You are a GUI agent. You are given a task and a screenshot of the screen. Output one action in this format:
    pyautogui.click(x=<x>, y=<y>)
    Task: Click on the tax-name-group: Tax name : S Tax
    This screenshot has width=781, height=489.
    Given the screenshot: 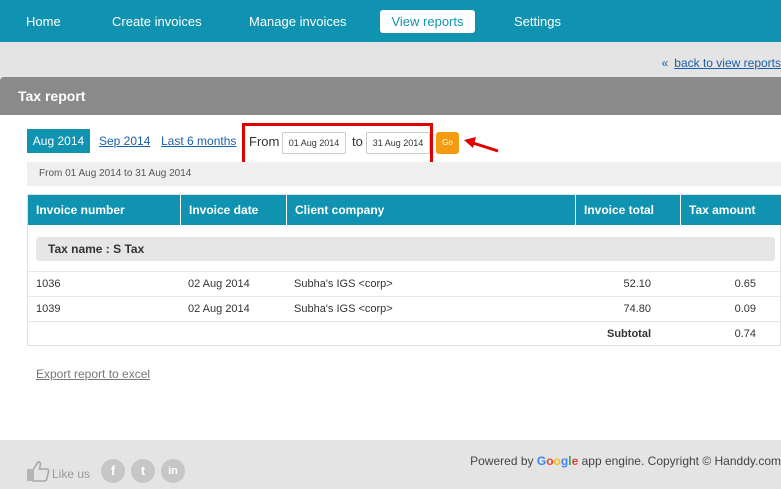 What is the action you would take?
    pyautogui.click(x=405, y=249)
    